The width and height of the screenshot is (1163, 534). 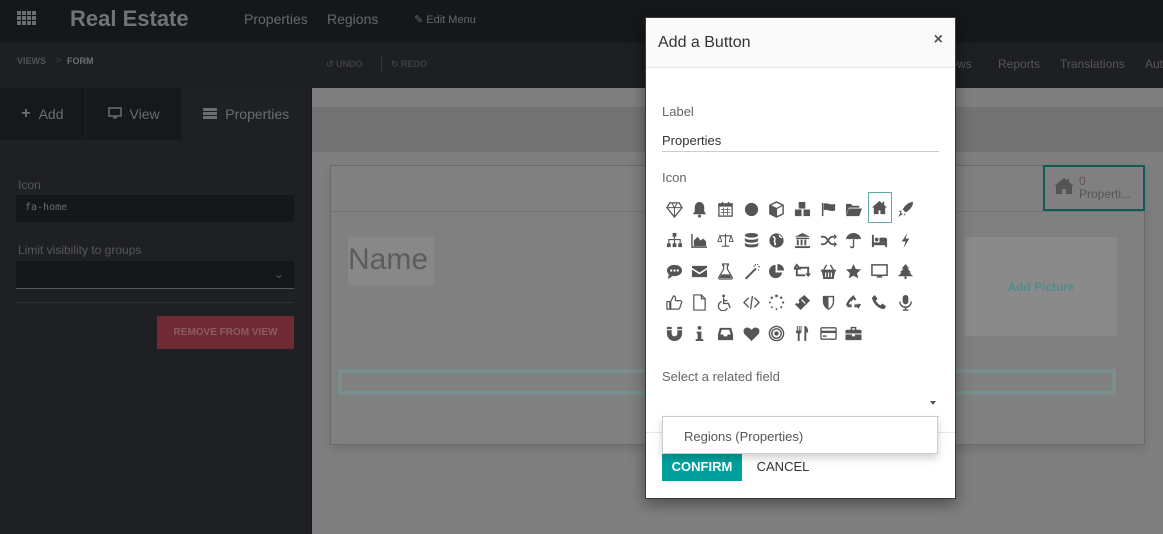 I want to click on umbrella-icon, so click(x=854, y=240).